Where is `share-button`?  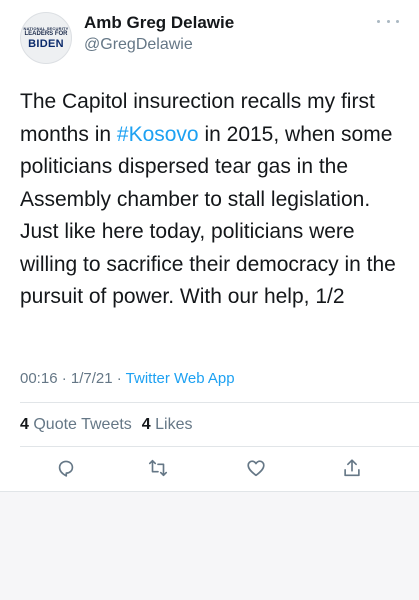
share-button is located at coordinates (352, 468).